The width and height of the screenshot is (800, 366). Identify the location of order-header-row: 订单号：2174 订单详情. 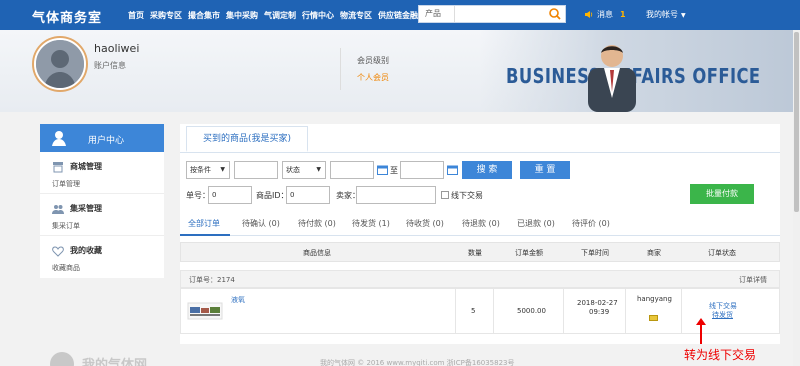
(480, 279).